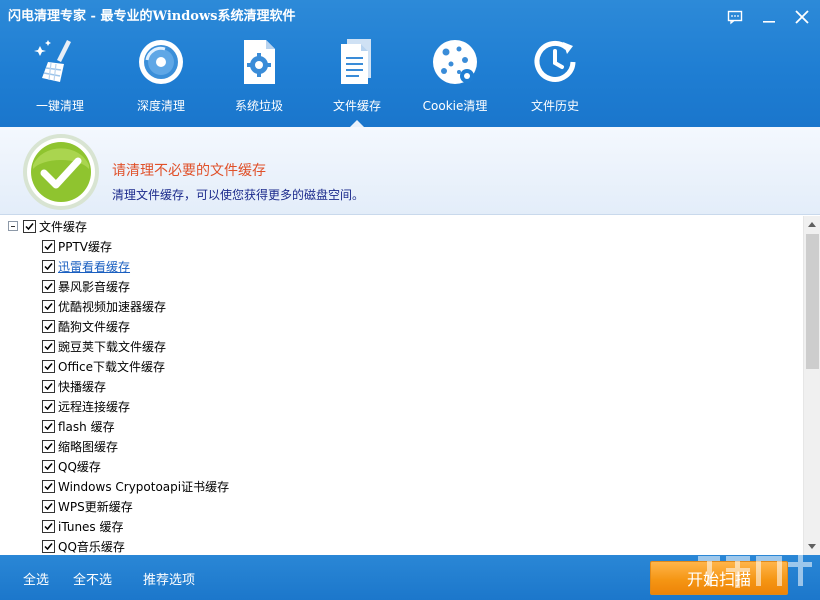  What do you see at coordinates (91, 526) in the screenshot?
I see `tree-item-label: iTunes 缓存` at bounding box center [91, 526].